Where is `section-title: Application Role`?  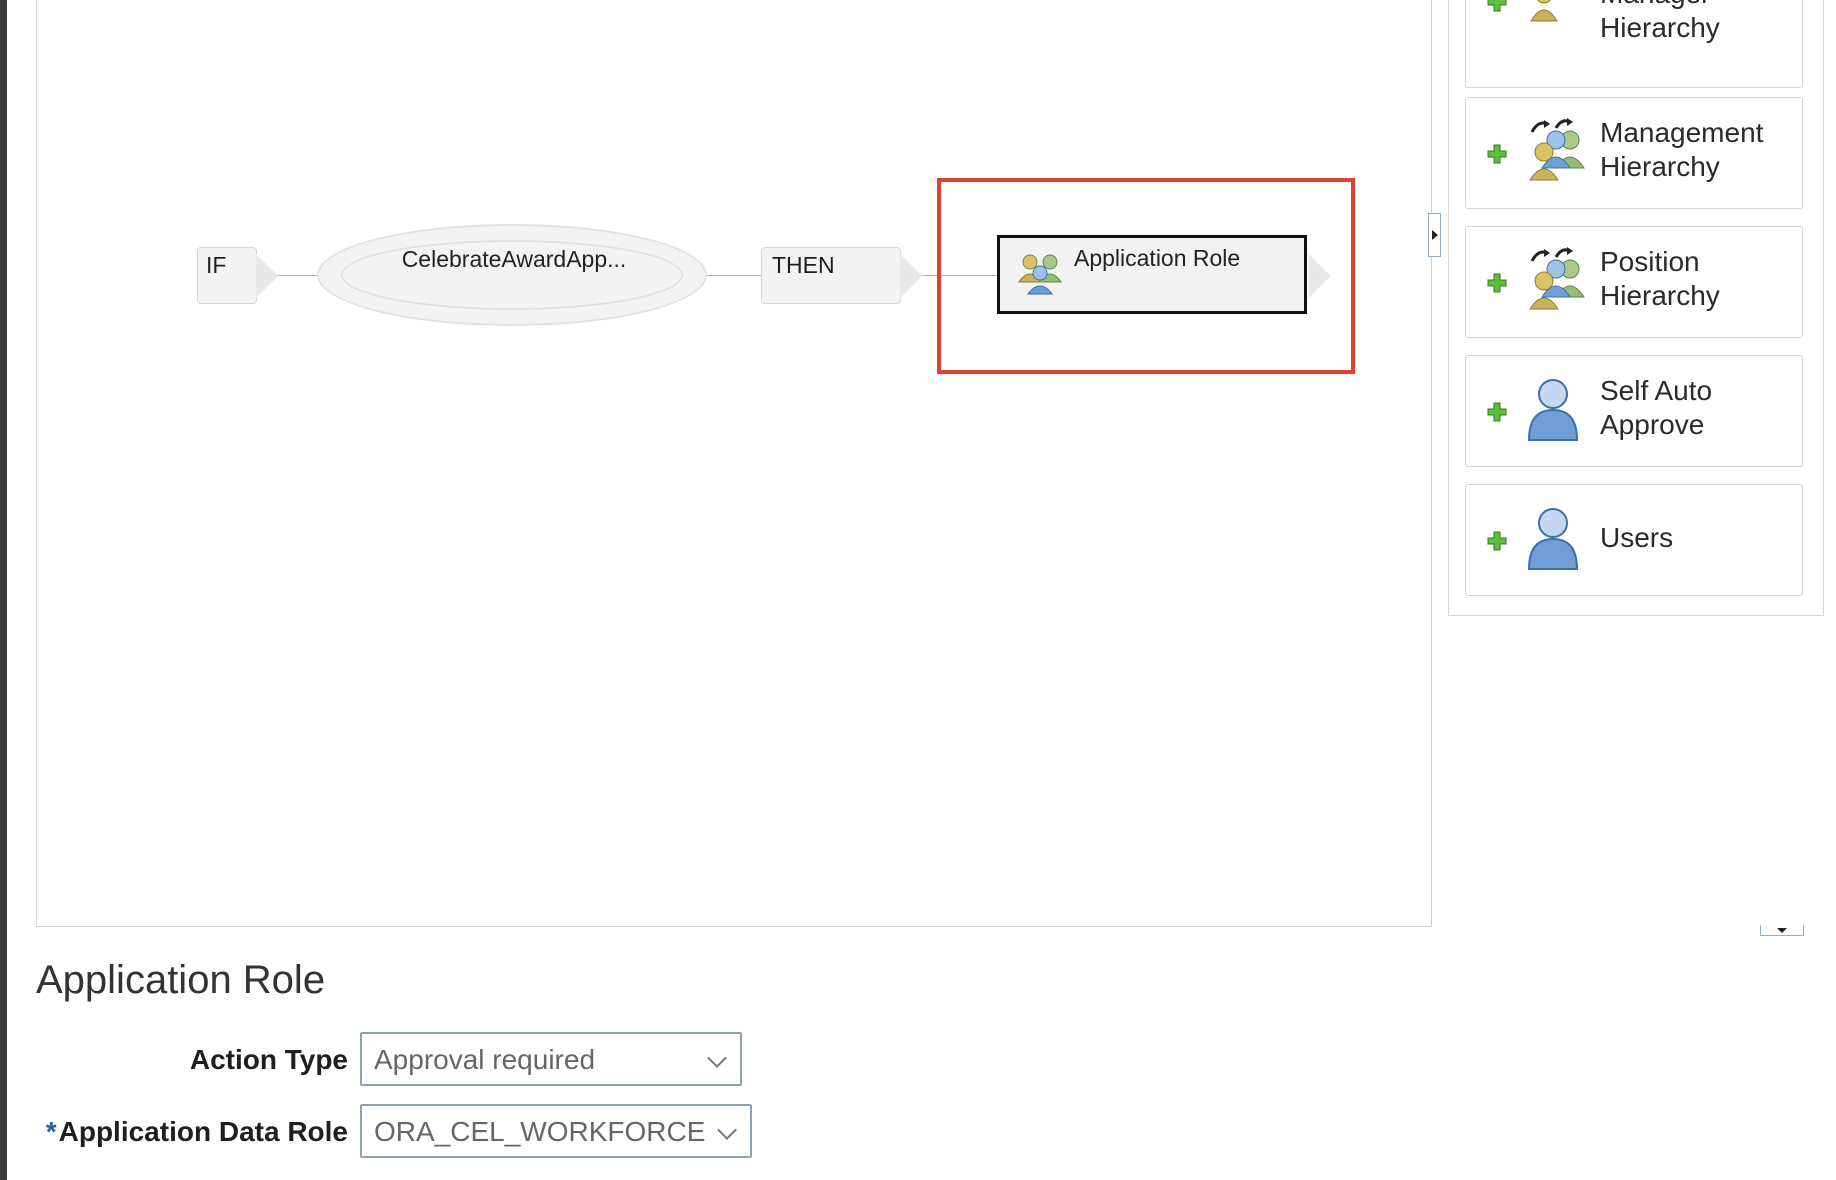
section-title: Application Role is located at coordinates (181, 980).